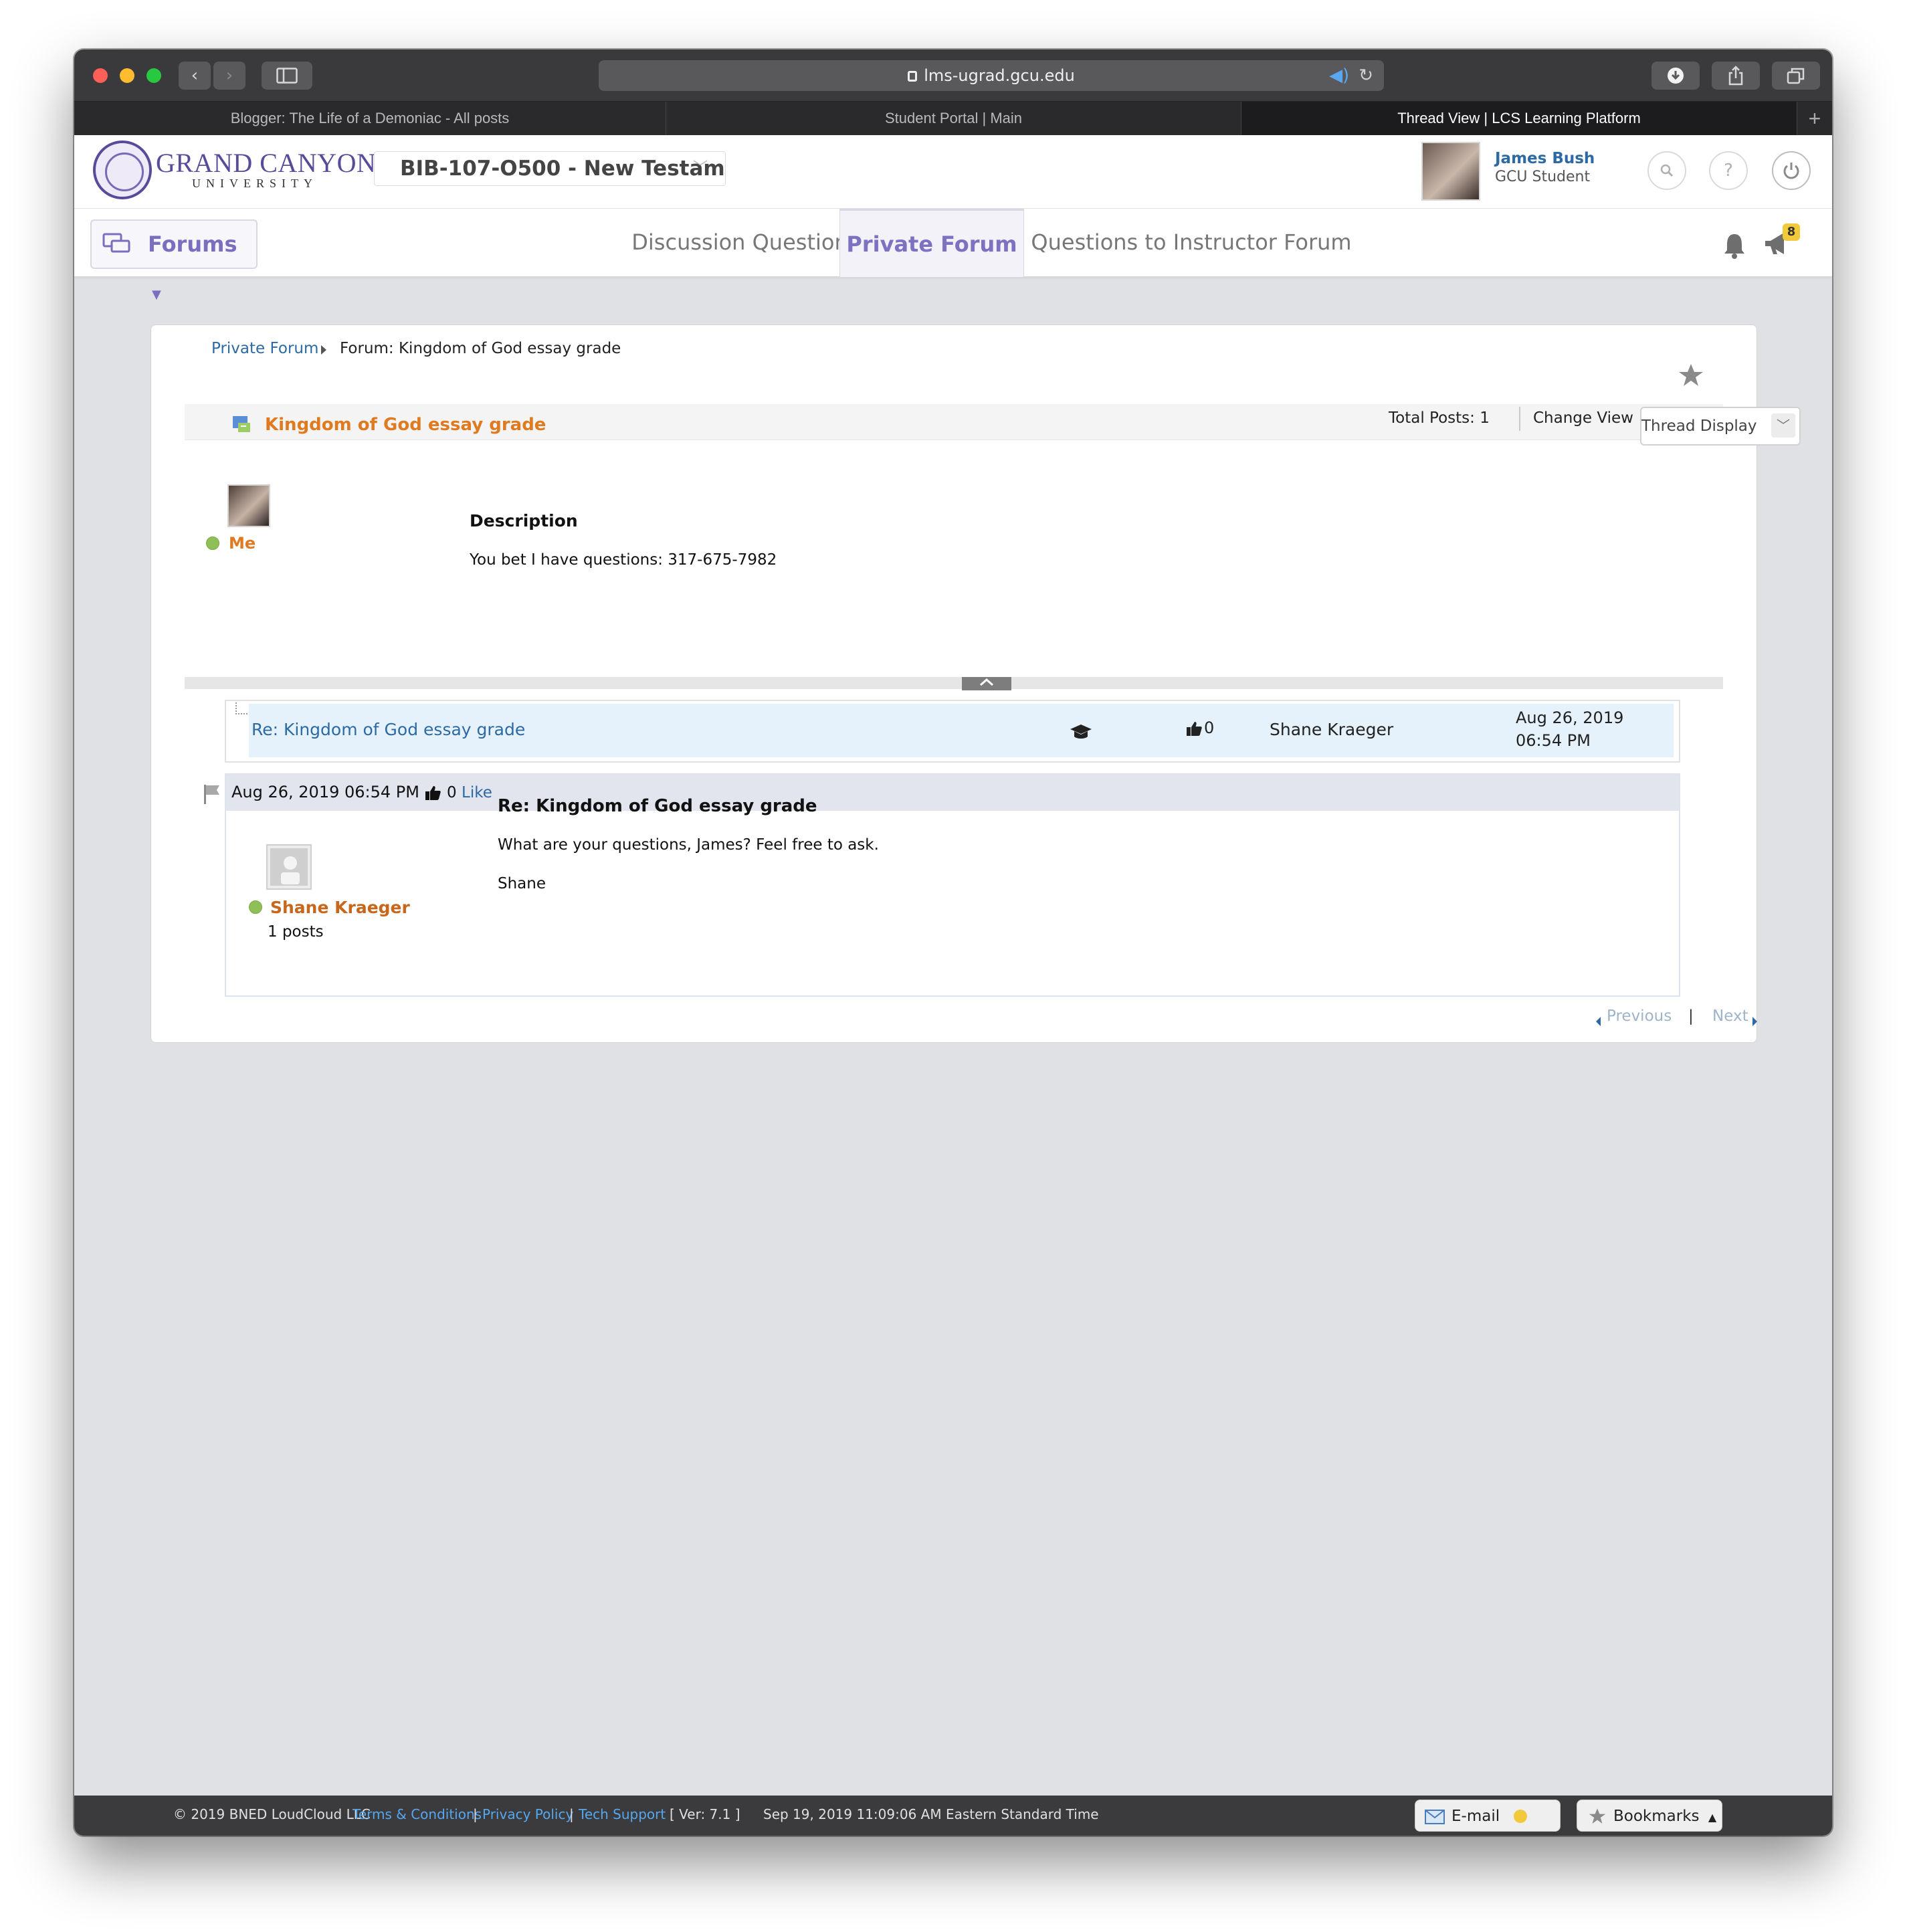 The height and width of the screenshot is (1932, 1905). I want to click on instructor-cap-icon, so click(1081, 731).